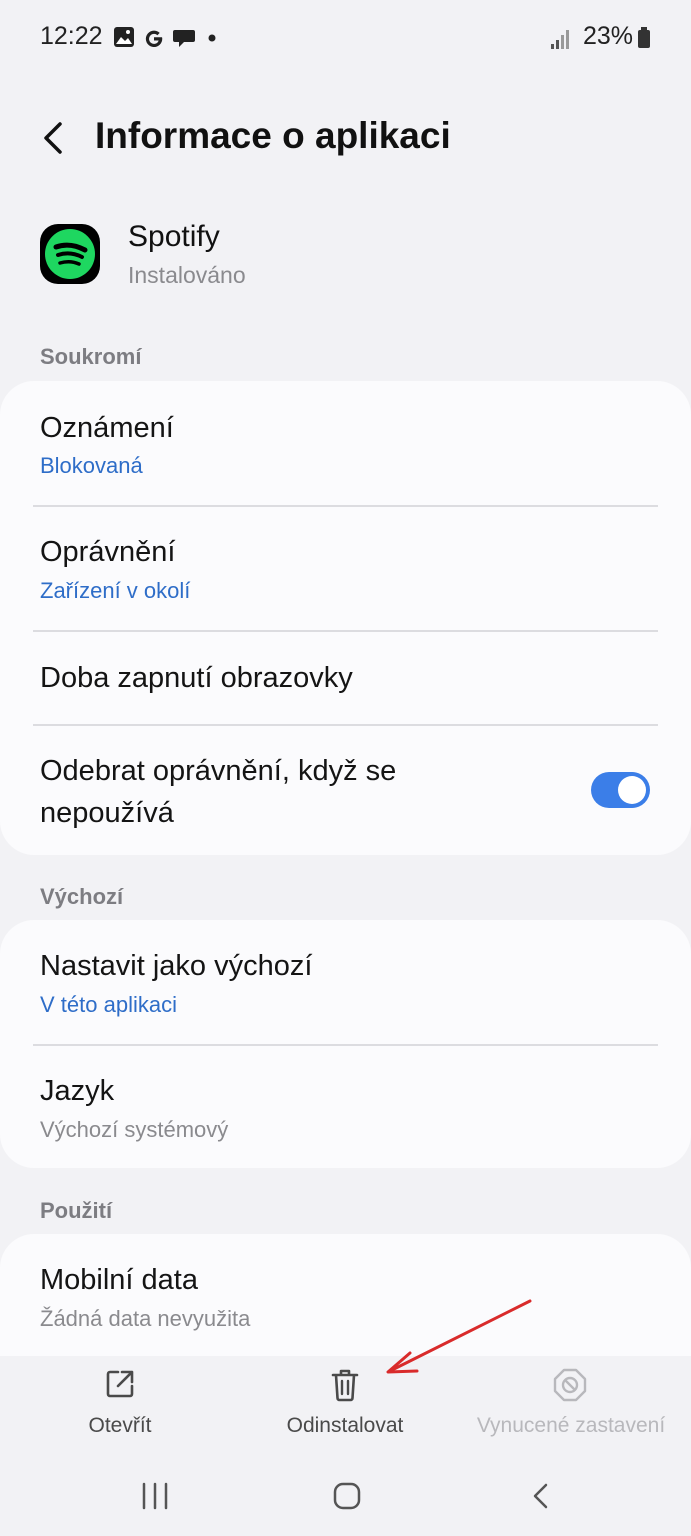 The width and height of the screenshot is (691, 1536). What do you see at coordinates (115, 590) in the screenshot?
I see `item-subtitle: Zařízení v okolí` at bounding box center [115, 590].